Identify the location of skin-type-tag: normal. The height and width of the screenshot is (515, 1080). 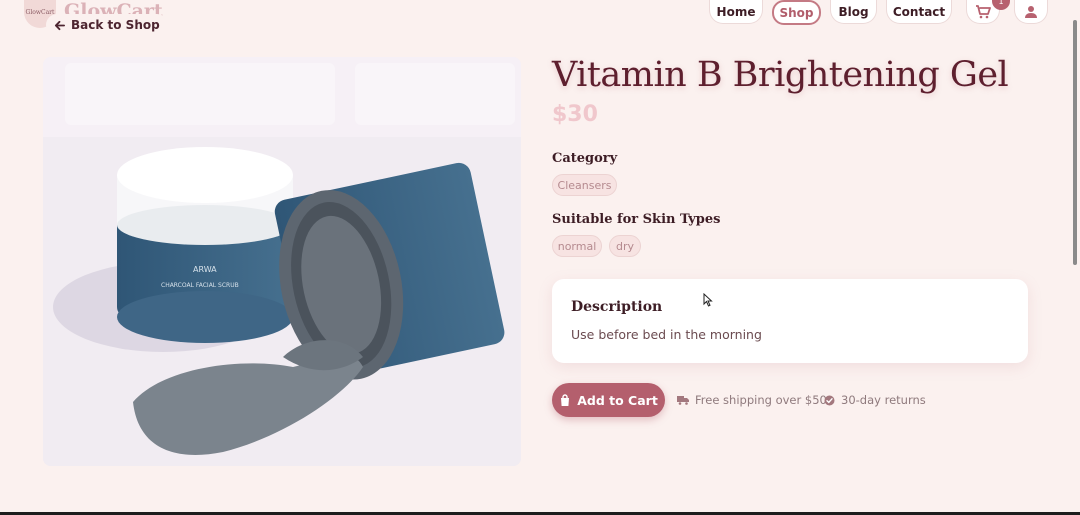
(577, 246).